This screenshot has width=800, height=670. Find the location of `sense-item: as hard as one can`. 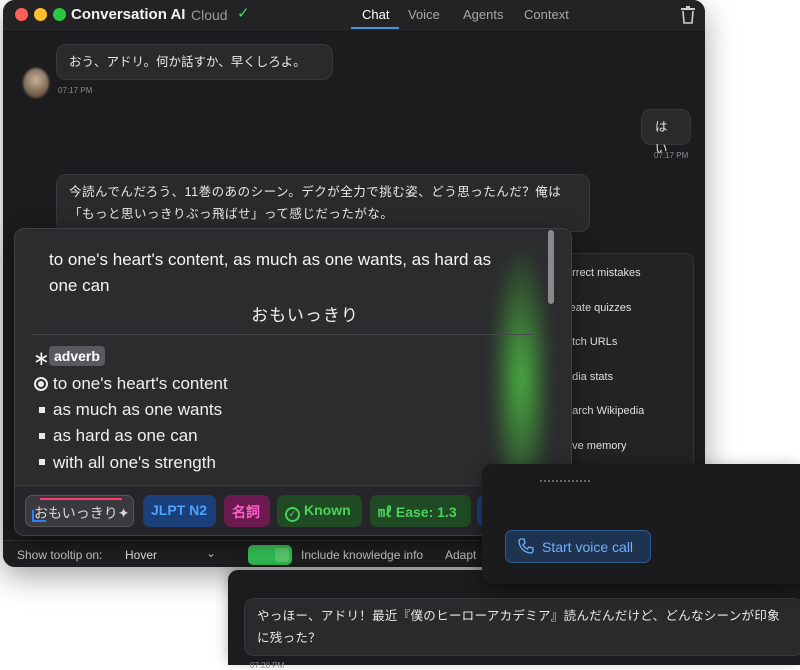

sense-item: as hard as one can is located at coordinates (125, 435).